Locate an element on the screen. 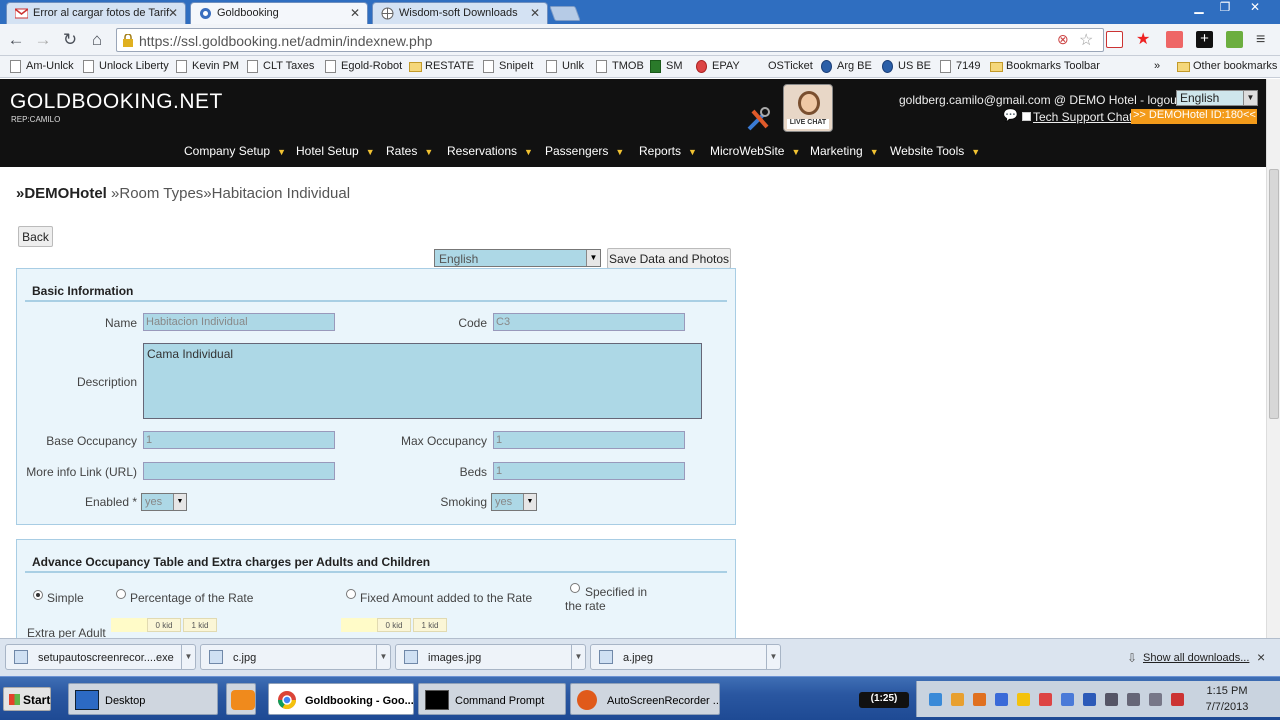 Image resolution: width=1280 pixels, height=720 pixels. tab-gmail: Error al cargar fotos de Tarif ✕ is located at coordinates (96, 13).